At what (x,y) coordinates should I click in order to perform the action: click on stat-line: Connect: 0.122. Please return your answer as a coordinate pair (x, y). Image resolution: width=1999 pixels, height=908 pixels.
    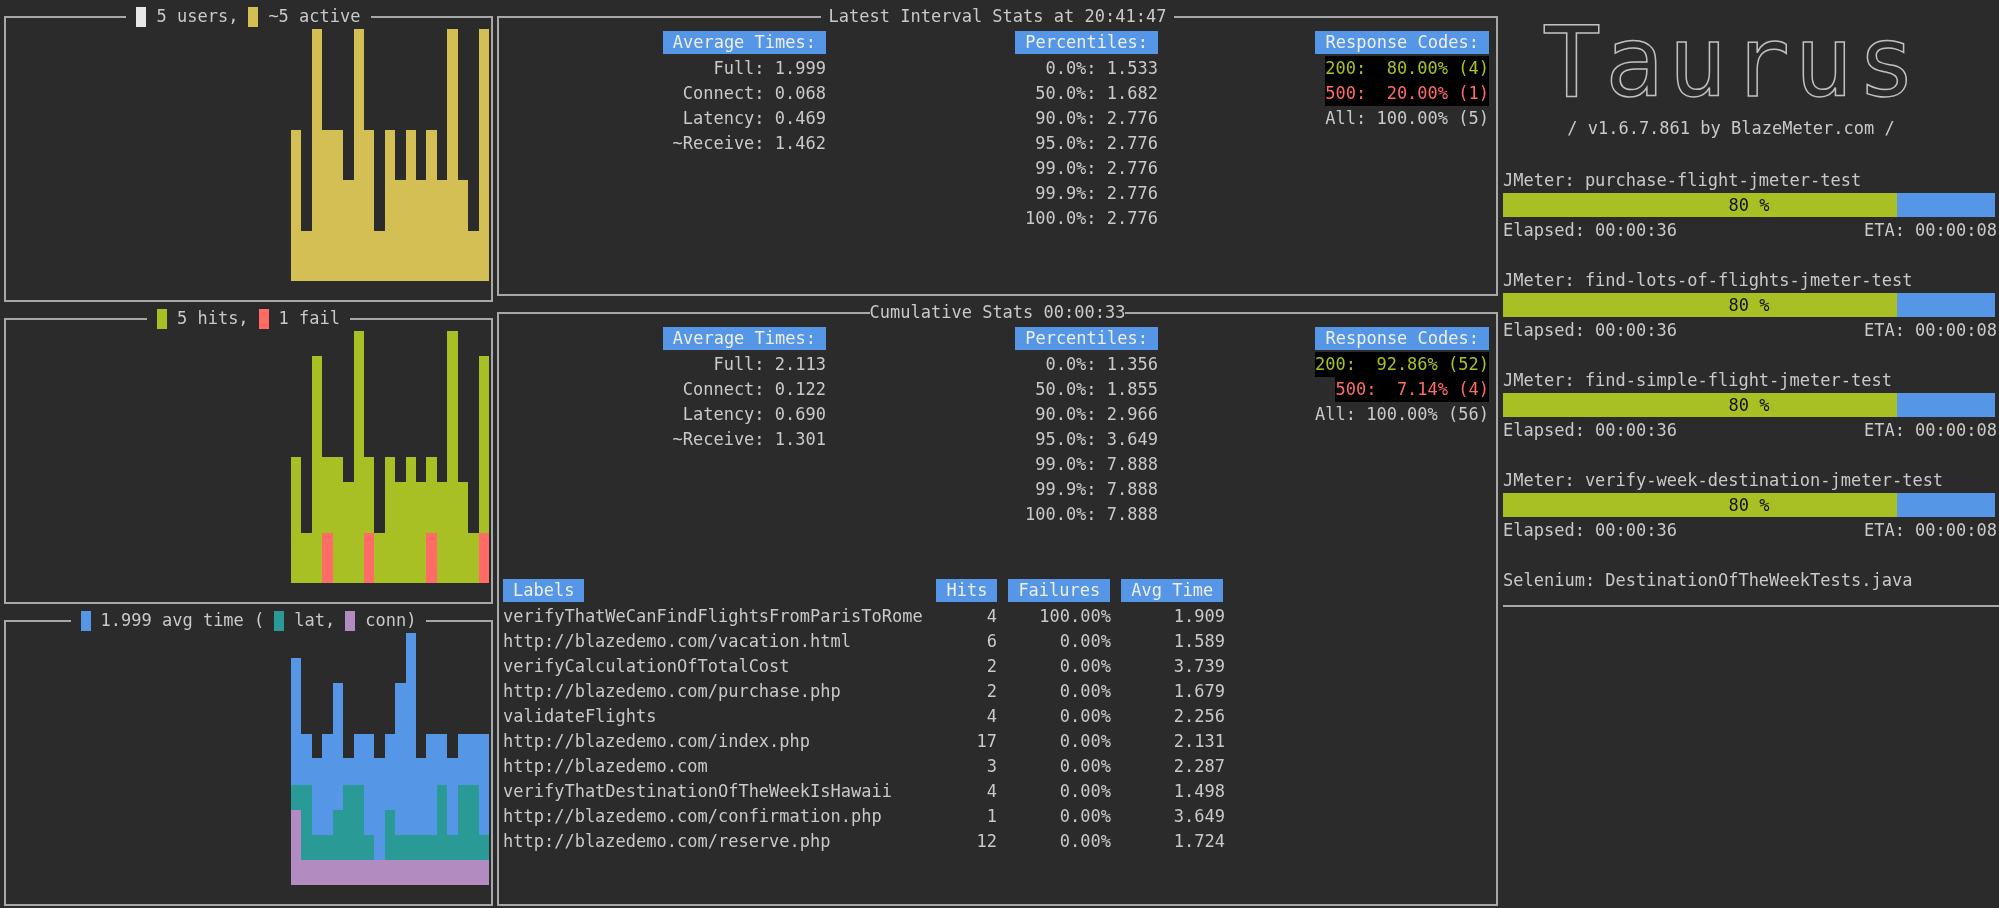
    Looking at the image, I should click on (754, 389).